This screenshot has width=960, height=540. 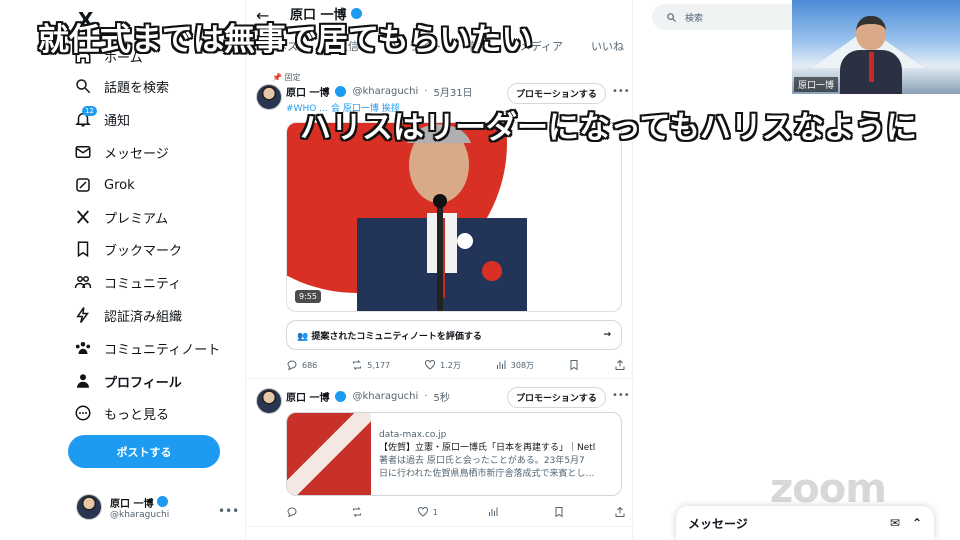 I want to click on speaker-figure, so click(x=871, y=53).